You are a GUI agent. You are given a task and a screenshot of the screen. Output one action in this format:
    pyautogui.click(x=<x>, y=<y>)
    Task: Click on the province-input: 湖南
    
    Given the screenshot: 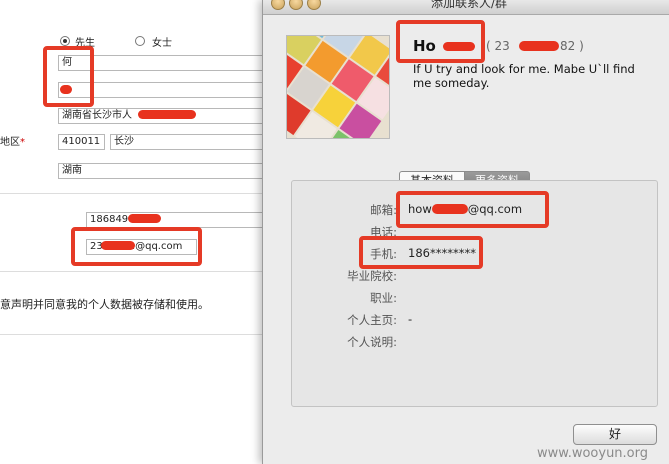 What is the action you would take?
    pyautogui.click(x=163, y=171)
    